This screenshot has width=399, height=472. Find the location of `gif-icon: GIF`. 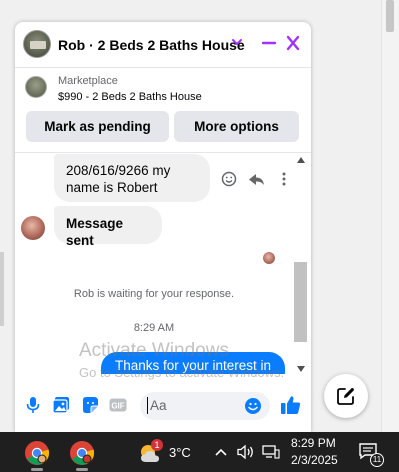

gif-icon: GIF is located at coordinates (118, 405).